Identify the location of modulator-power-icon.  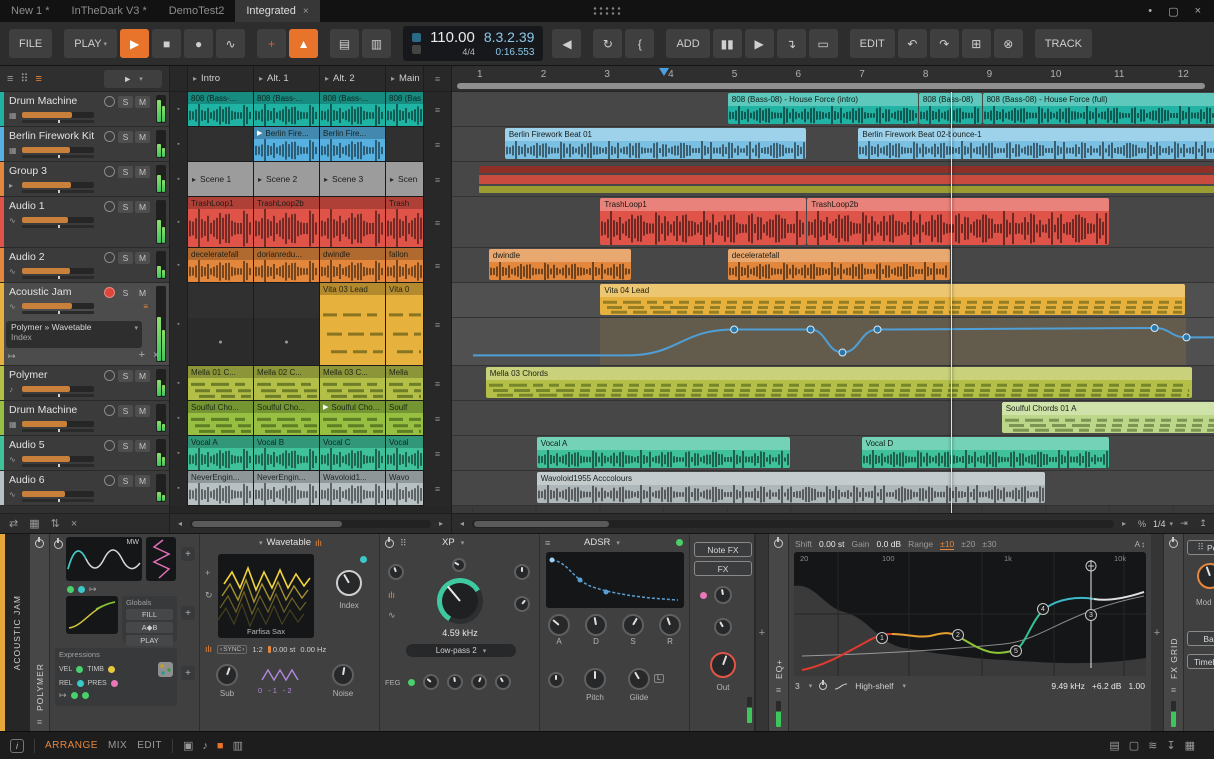
(58, 543).